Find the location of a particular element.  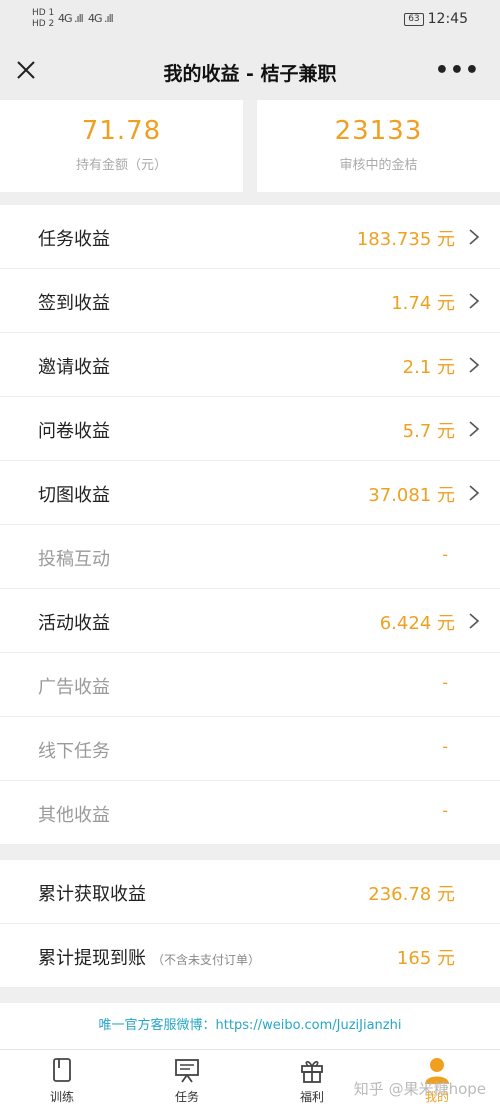

tab-label: 任务 is located at coordinates (186, 1097).